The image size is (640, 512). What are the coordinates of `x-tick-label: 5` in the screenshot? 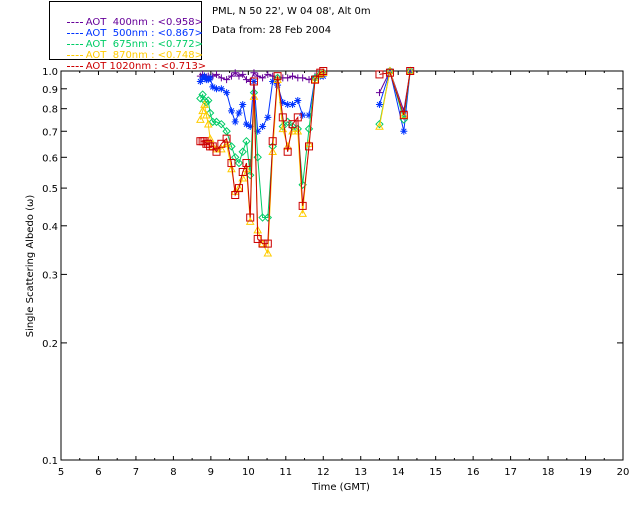 It's located at (61, 472).